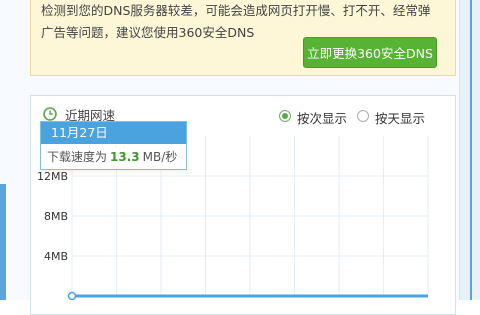 This screenshot has height=315, width=480. What do you see at coordinates (72, 295) in the screenshot?
I see `data-point` at bounding box center [72, 295].